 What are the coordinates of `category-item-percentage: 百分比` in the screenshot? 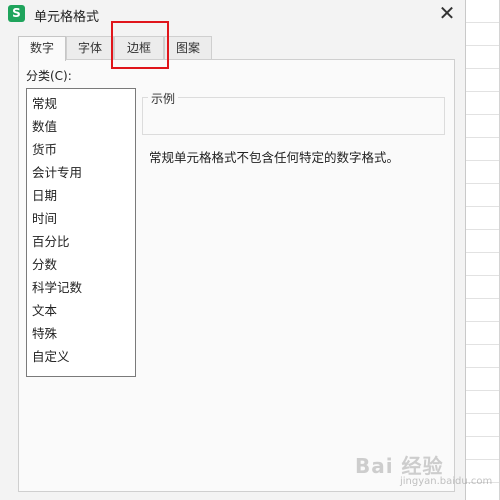 It's located at (81, 241).